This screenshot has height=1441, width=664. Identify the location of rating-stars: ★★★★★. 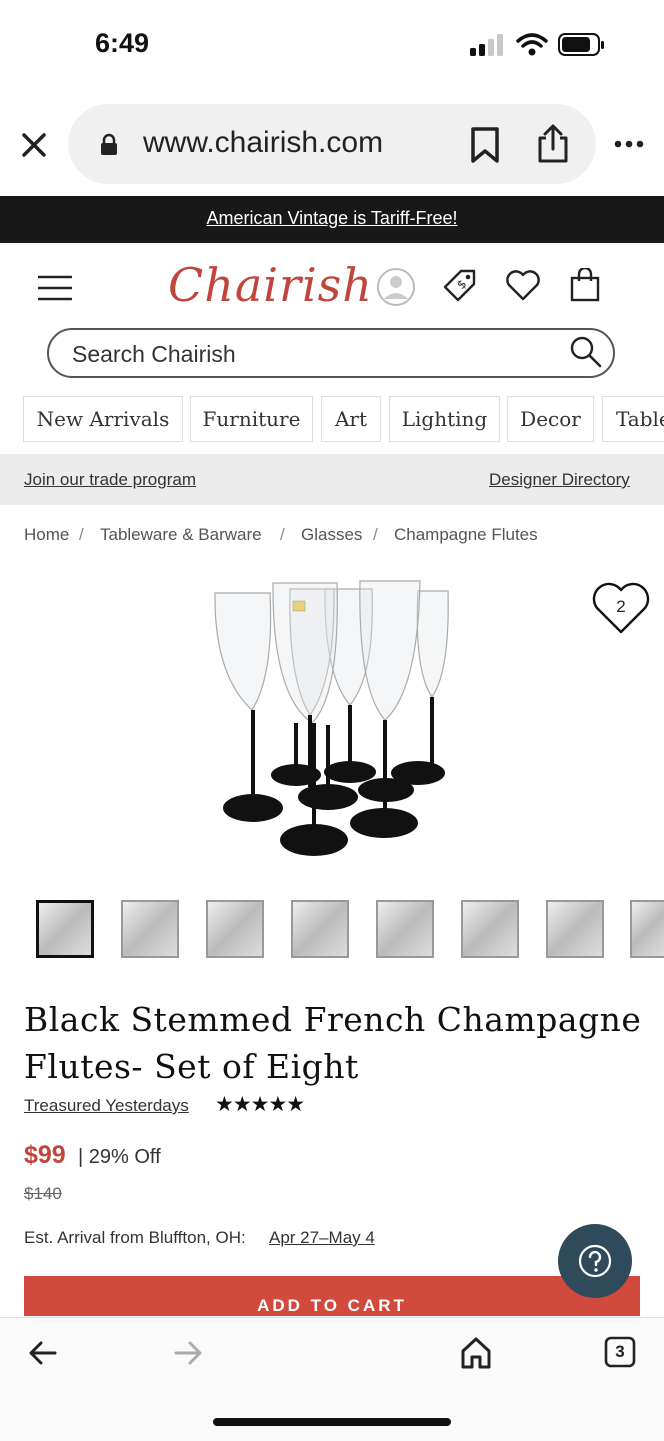
(260, 1104).